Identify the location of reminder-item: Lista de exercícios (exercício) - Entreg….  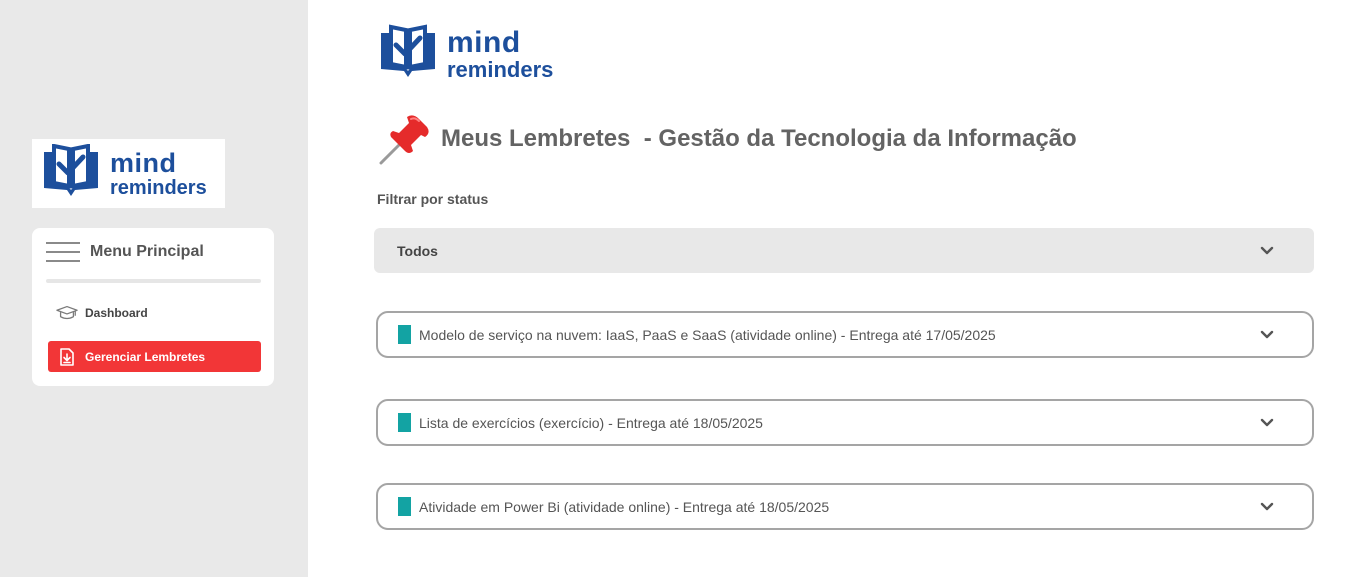
(845, 422).